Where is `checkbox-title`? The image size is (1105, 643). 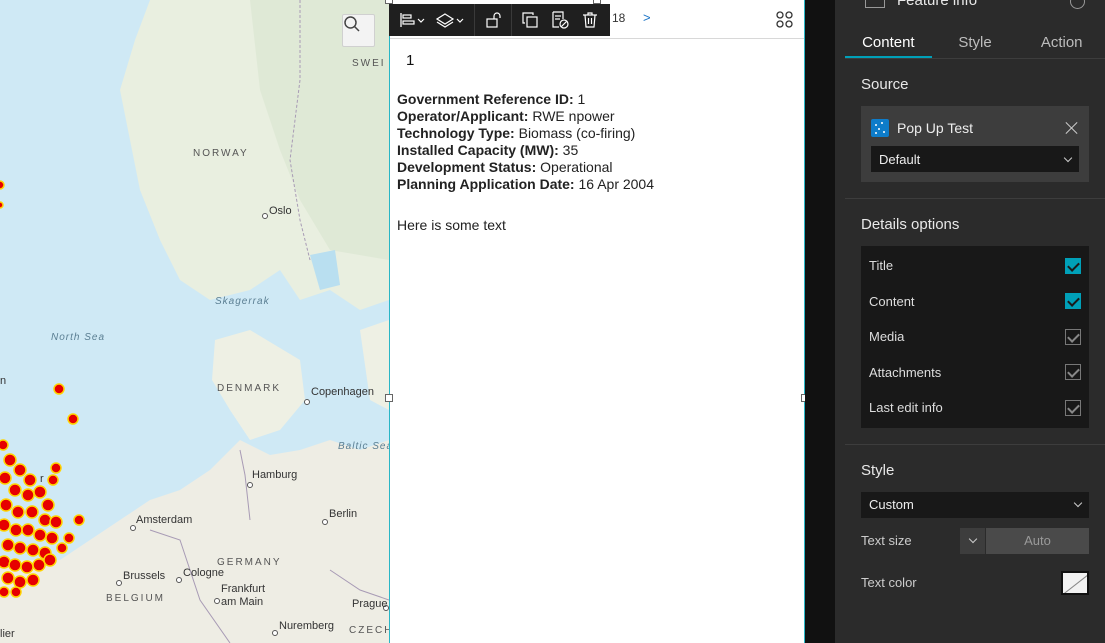 checkbox-title is located at coordinates (1073, 265).